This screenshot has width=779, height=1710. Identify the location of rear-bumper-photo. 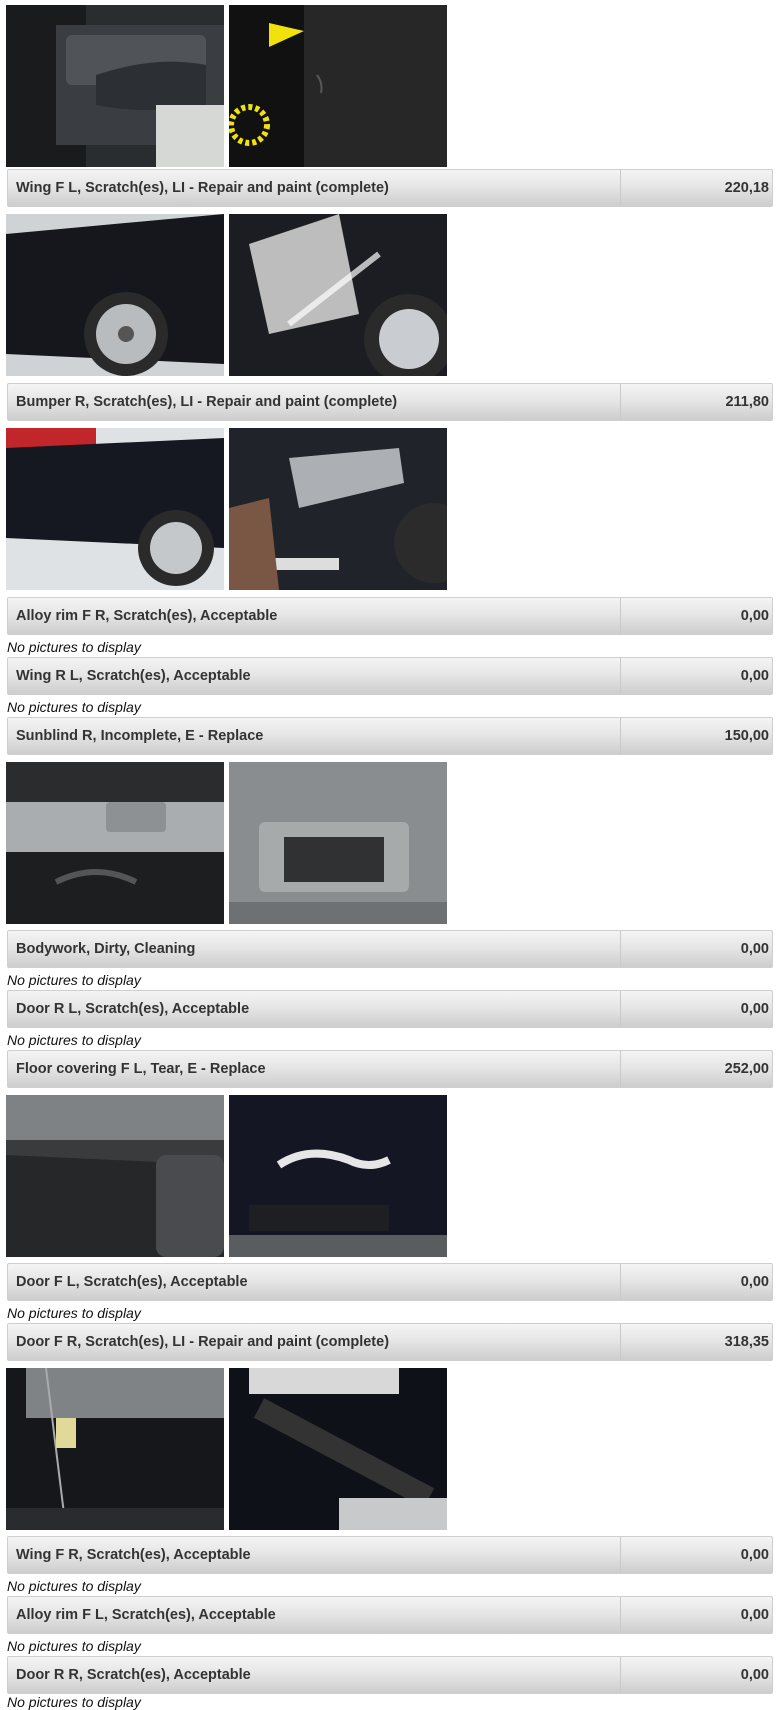
(115, 509).